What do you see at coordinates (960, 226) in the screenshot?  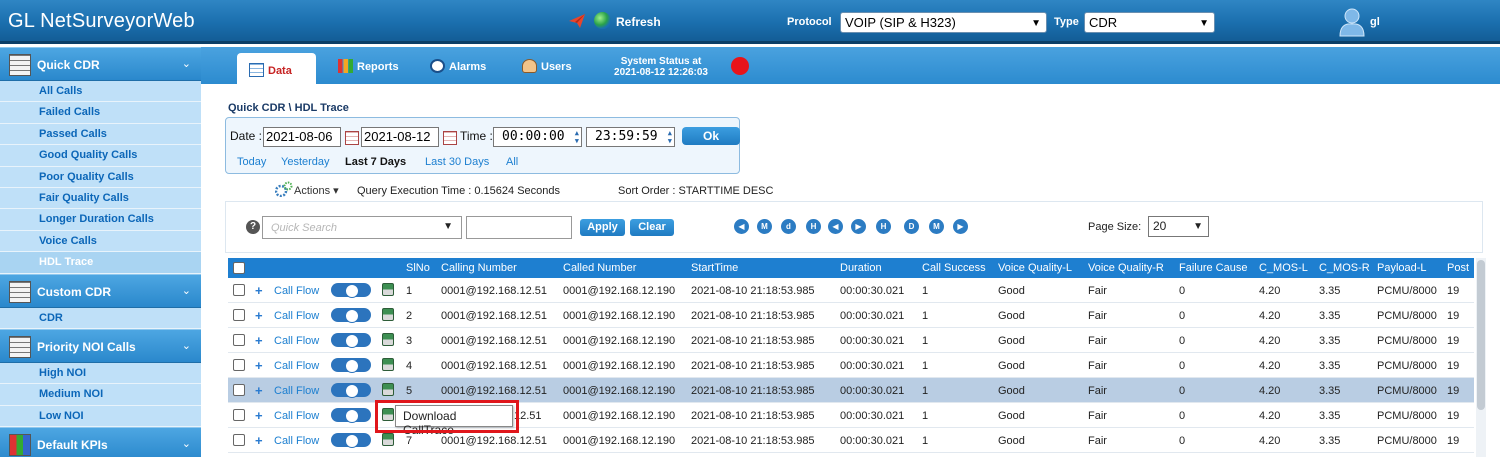 I see `last-page-icon: ▶` at bounding box center [960, 226].